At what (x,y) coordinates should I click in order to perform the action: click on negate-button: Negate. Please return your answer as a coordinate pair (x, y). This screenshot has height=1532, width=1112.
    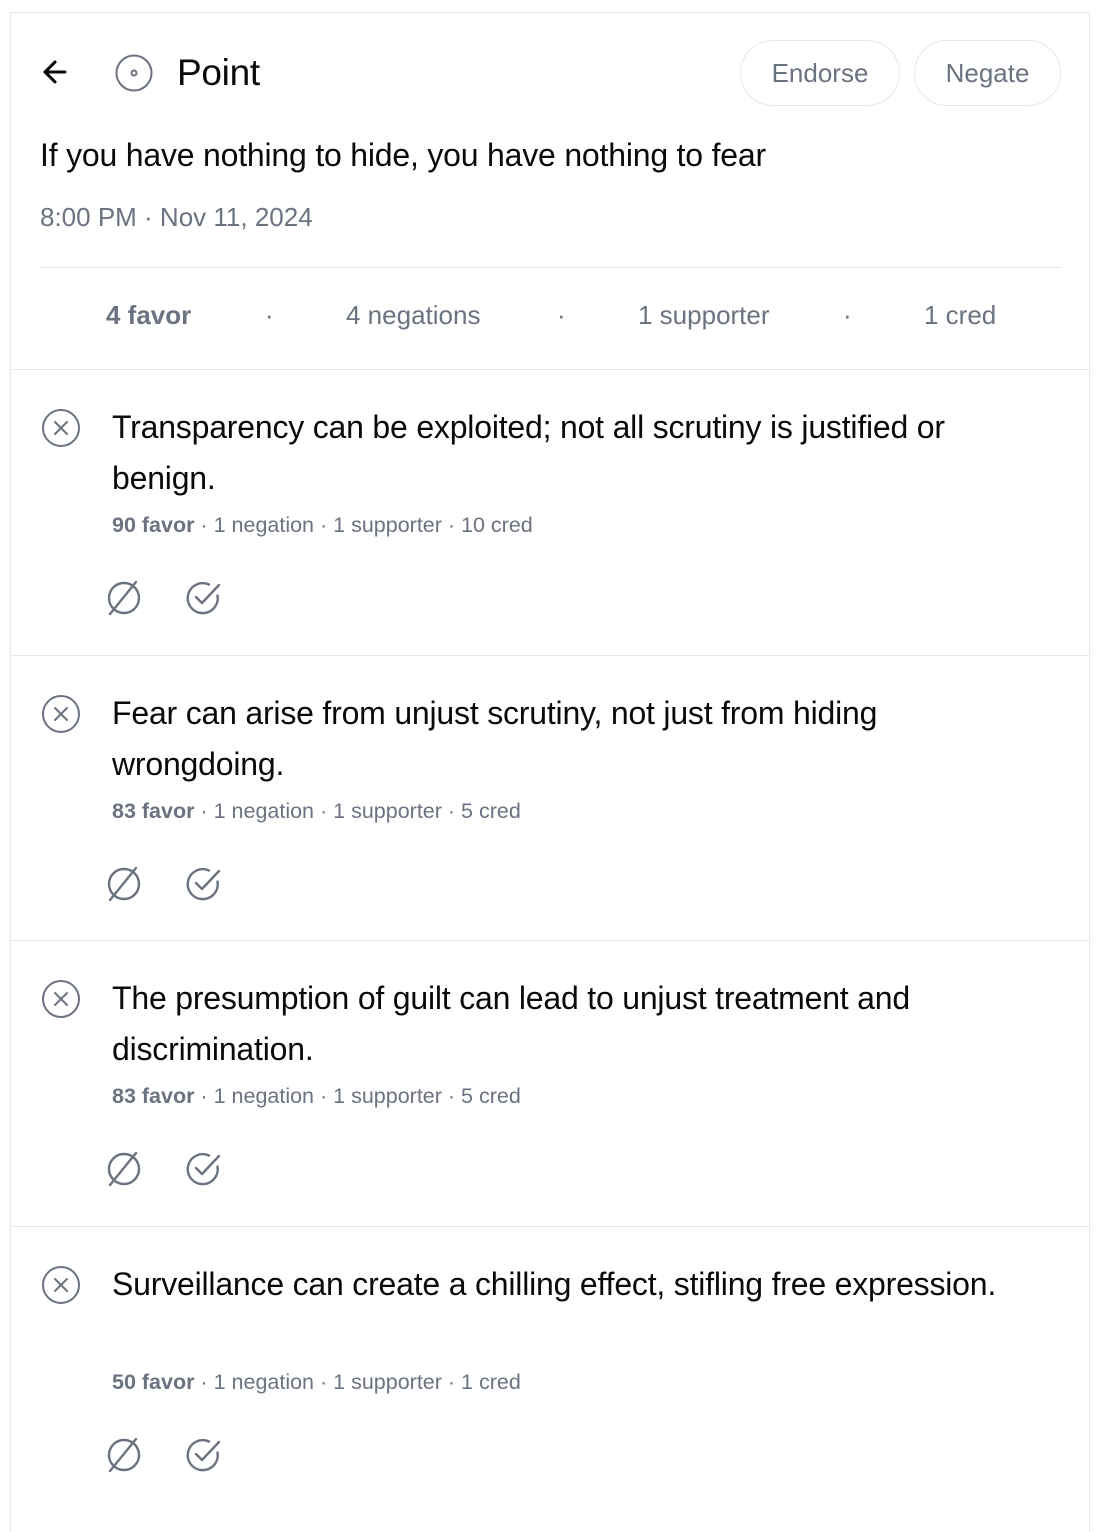
    Looking at the image, I should click on (987, 73).